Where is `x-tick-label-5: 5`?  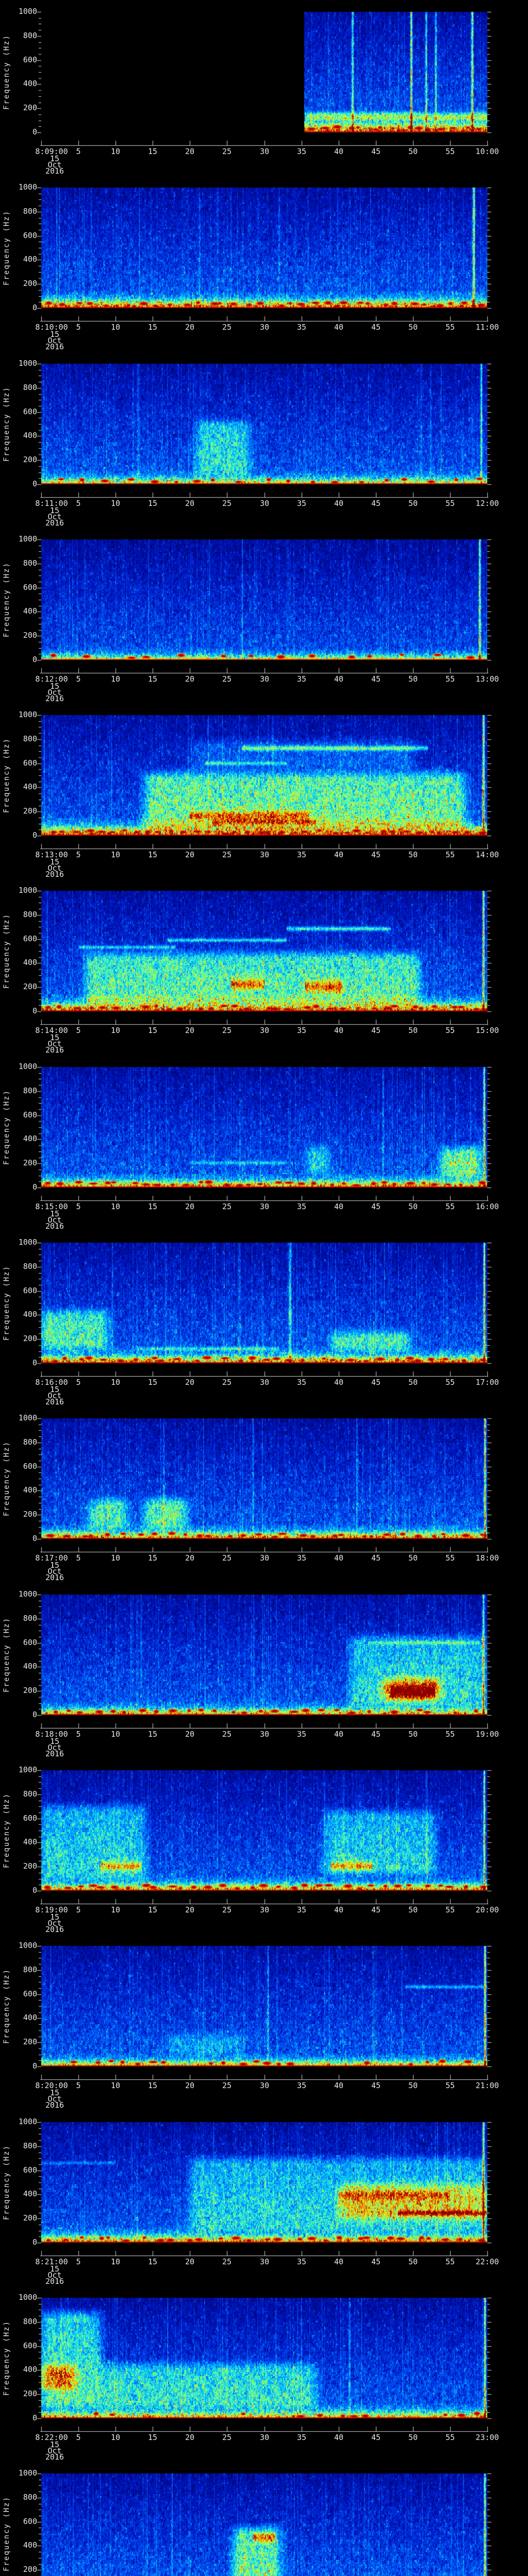
x-tick-label-5: 5 is located at coordinates (78, 1382).